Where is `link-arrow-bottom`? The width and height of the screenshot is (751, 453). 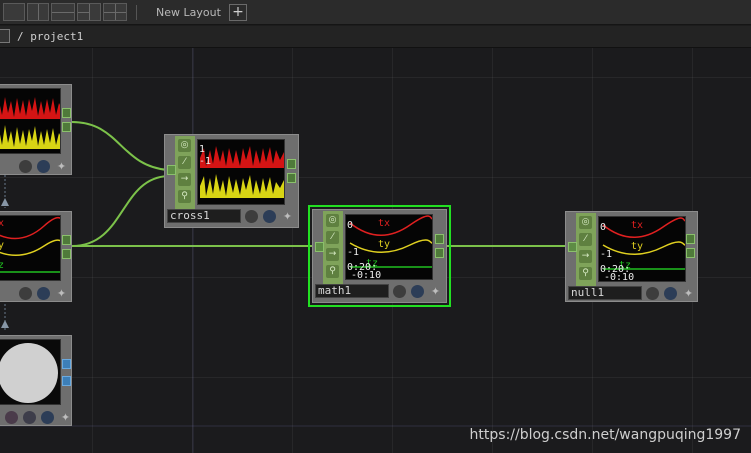
link-arrow-bottom is located at coordinates (5, 324).